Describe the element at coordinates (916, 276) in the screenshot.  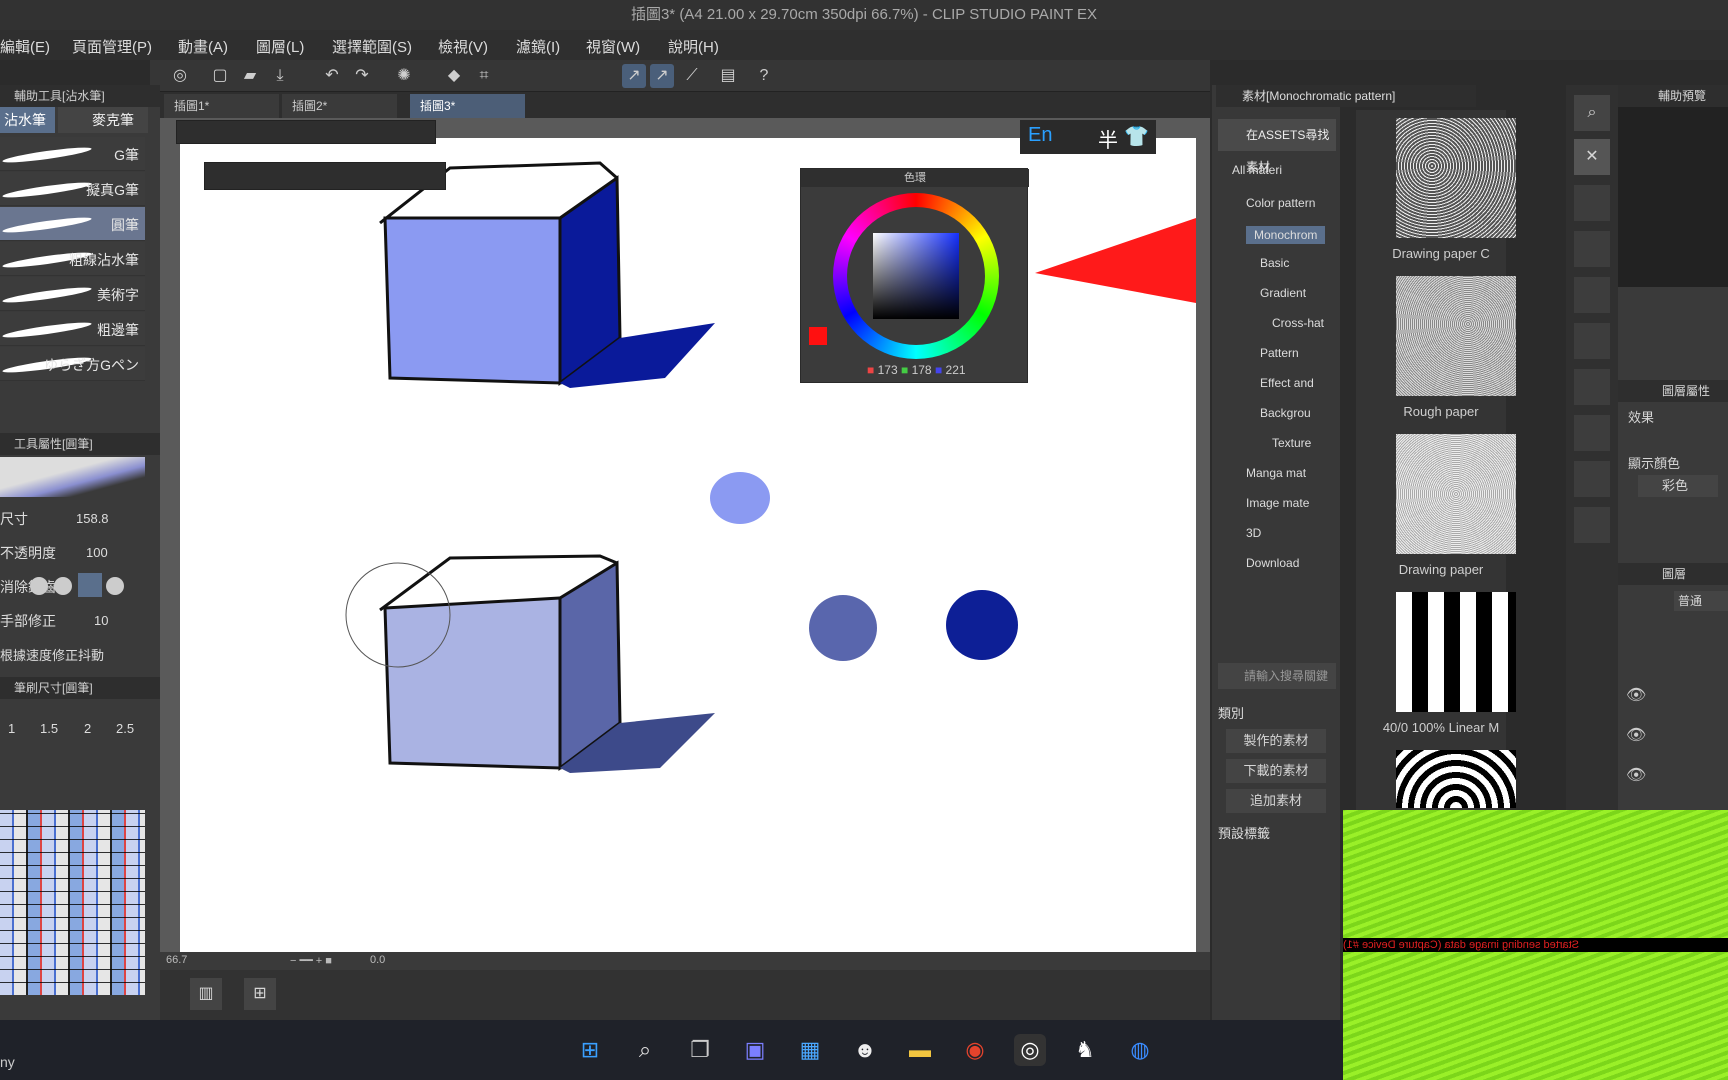
I see `saturation-value-square` at that location.